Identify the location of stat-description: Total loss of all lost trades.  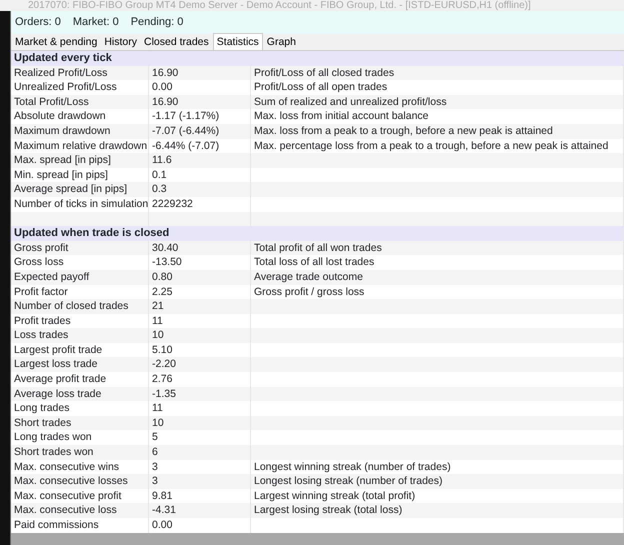
(314, 262).